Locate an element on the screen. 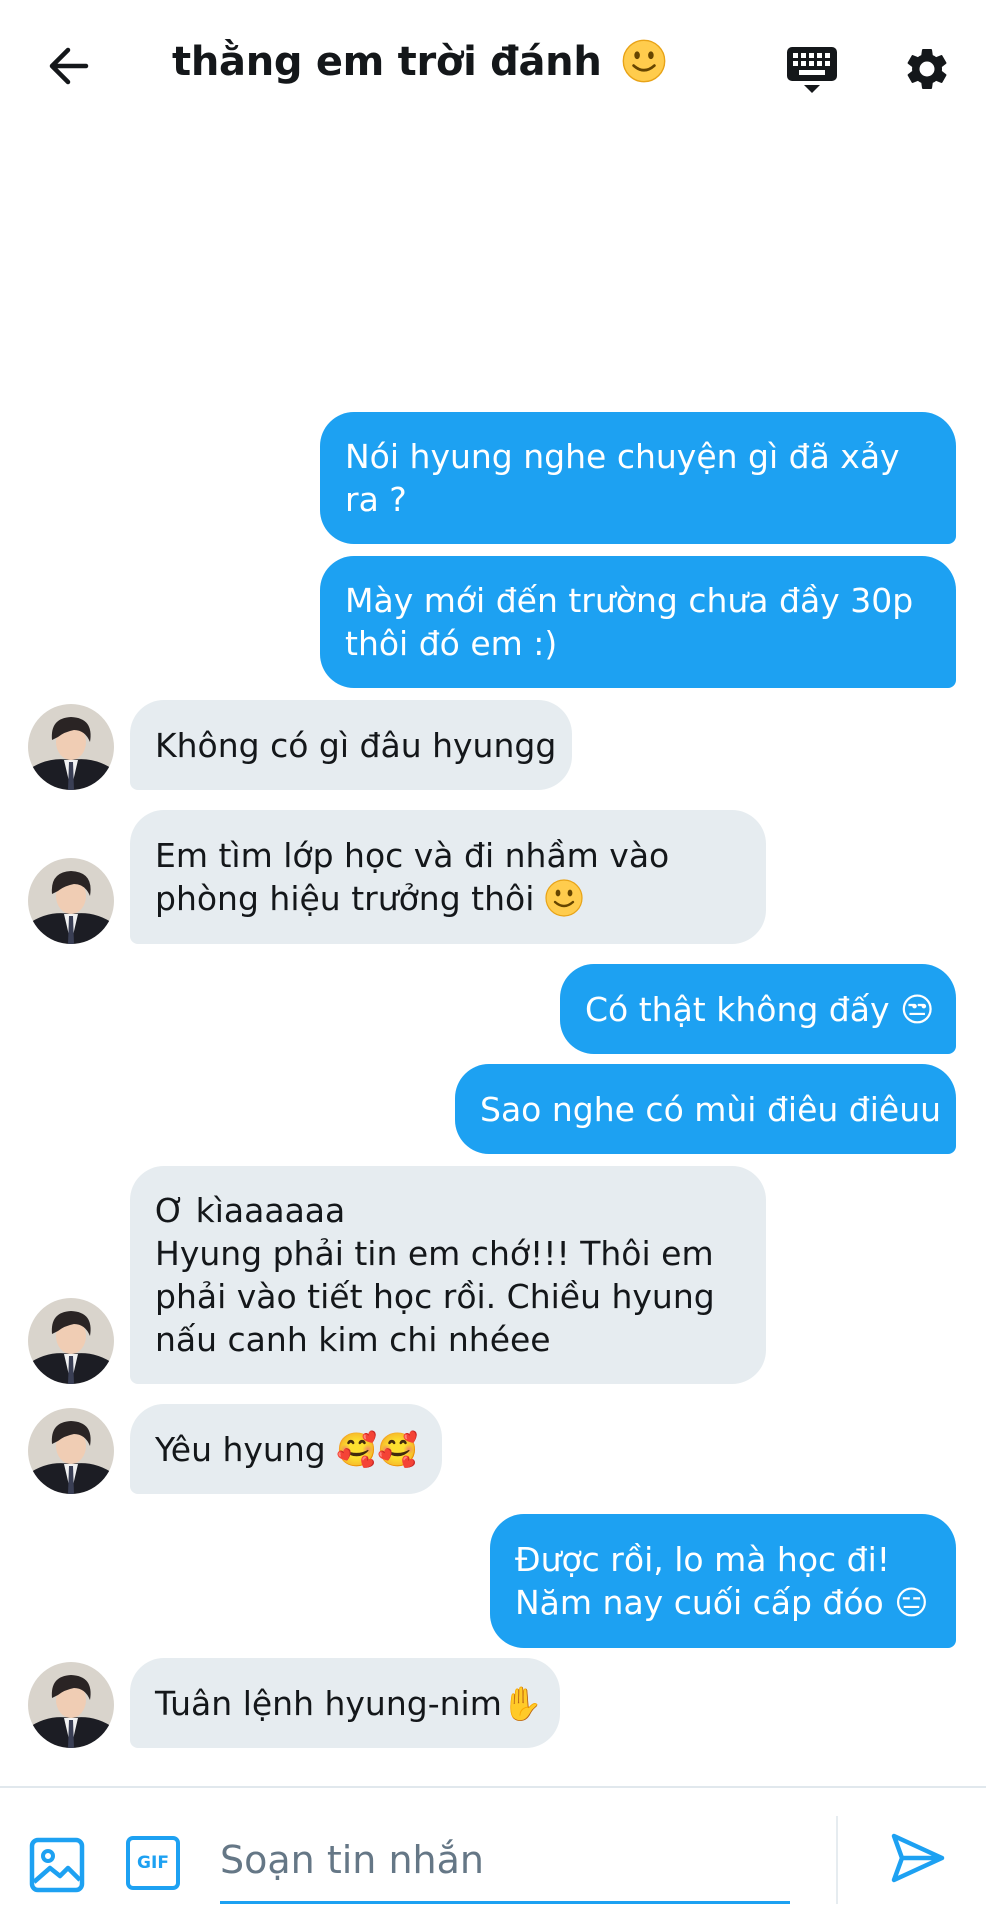 Image resolution: width=986 pixels, height=1920 pixels. message-line: Năm nay cuối cấp đóo 😑 is located at coordinates (722, 1602).